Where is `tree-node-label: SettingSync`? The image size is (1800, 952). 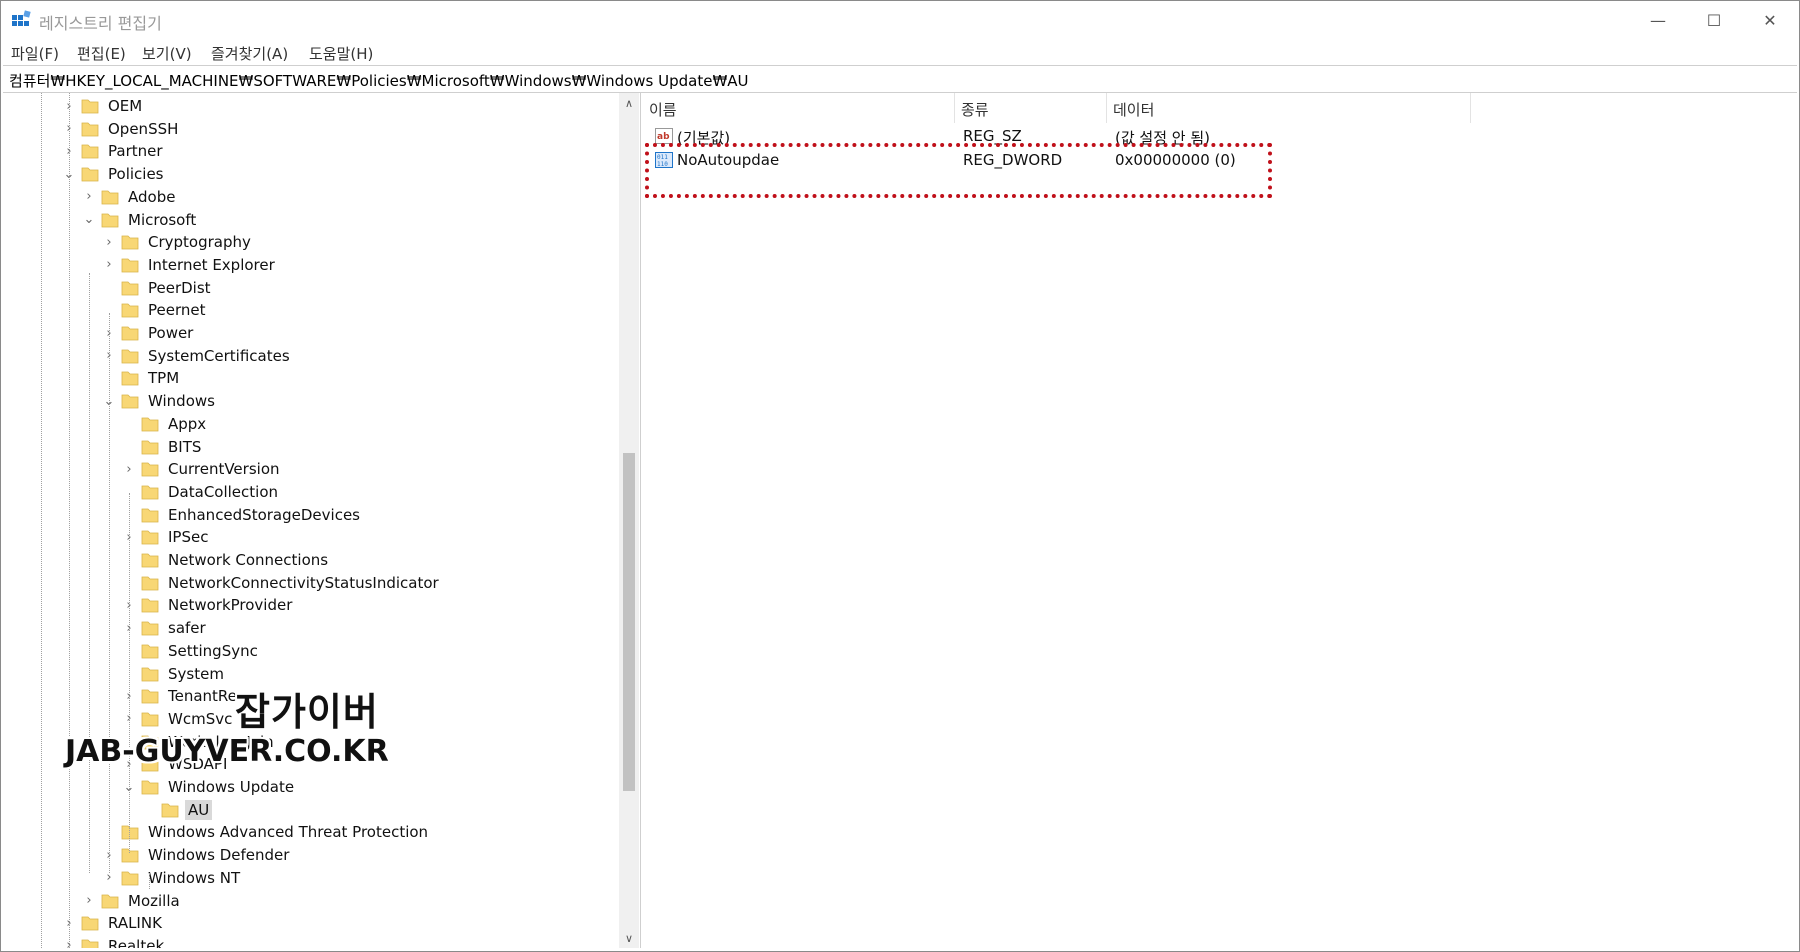 tree-node-label: SettingSync is located at coordinates (213, 650).